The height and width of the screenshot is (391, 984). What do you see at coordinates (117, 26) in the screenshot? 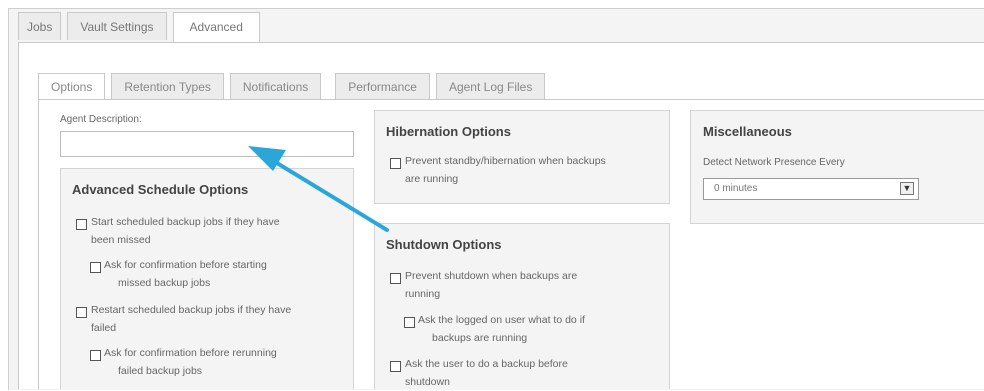
I see `tab-vault-settings: Vault Settings` at bounding box center [117, 26].